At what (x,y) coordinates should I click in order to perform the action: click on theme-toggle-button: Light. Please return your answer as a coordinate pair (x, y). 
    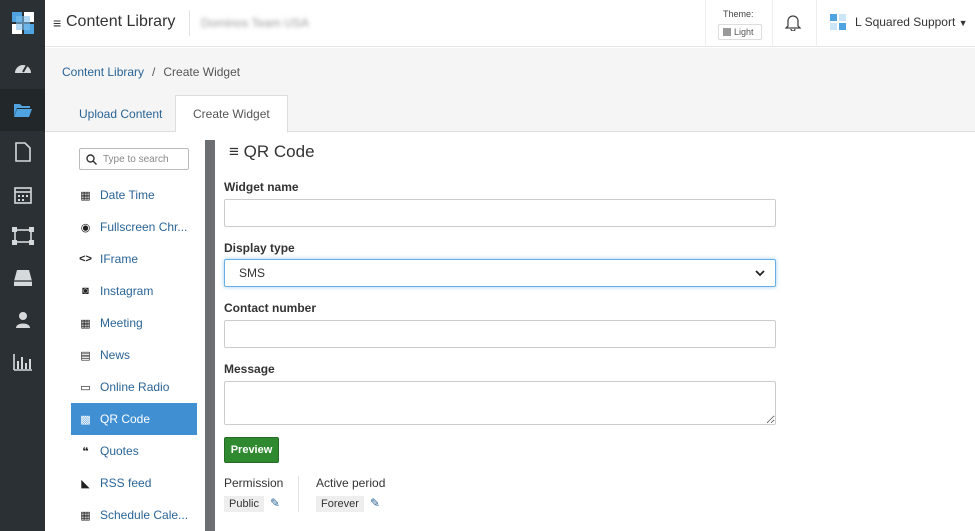
    Looking at the image, I should click on (740, 32).